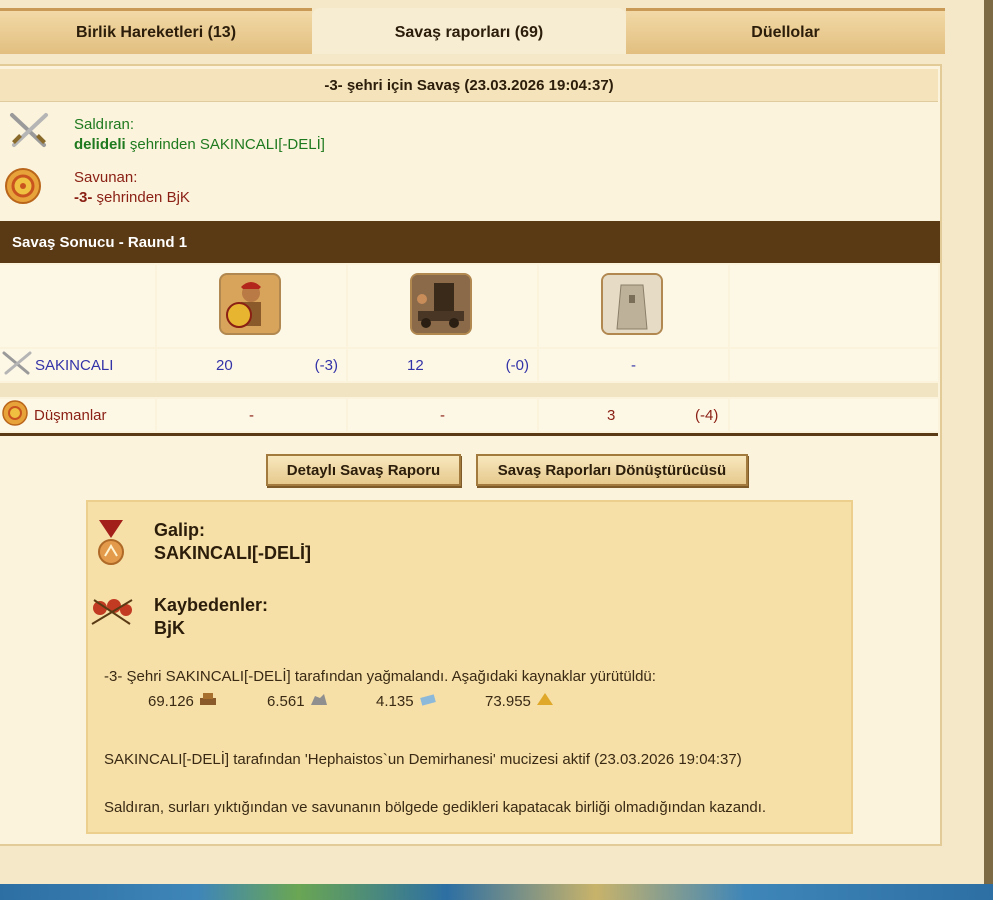  Describe the element at coordinates (227, 144) in the screenshot. I see `attacker-text: şehrinden SAKINCALI[-DELİ]` at that location.